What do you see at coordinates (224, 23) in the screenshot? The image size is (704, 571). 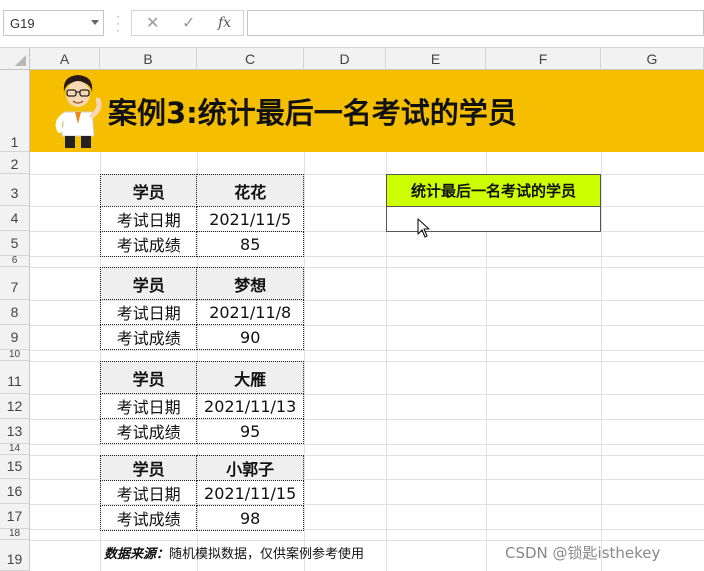 I see `function-icon: fx` at bounding box center [224, 23].